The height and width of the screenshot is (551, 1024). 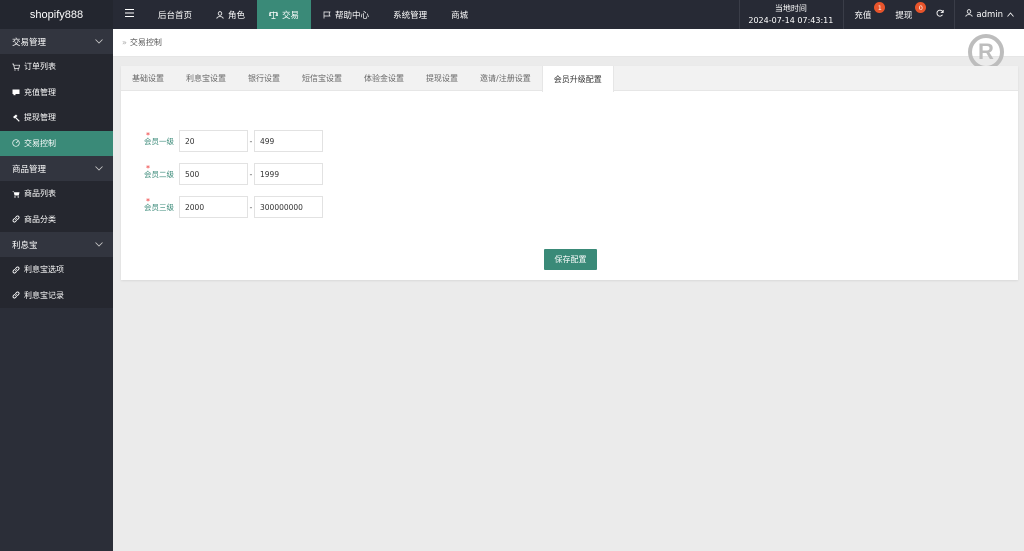 I want to click on tab-member-upgrade: 会员升级配置, so click(x=577, y=79).